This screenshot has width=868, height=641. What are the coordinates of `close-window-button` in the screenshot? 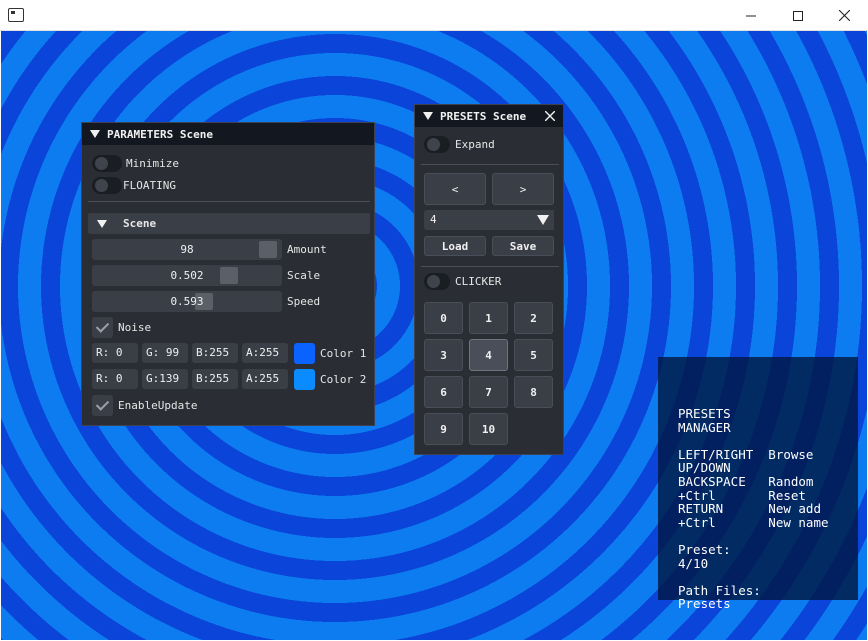 It's located at (844, 15).